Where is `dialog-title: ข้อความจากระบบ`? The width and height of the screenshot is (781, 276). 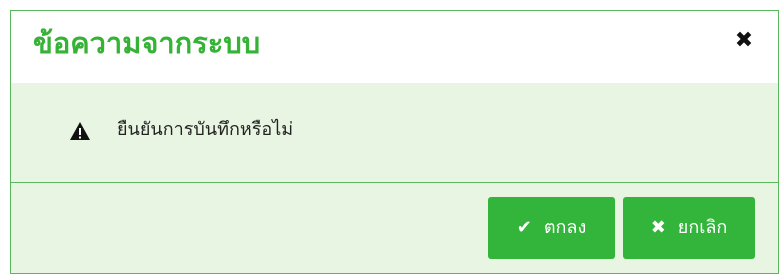
dialog-title: ข้อความจากระบบ is located at coordinates (147, 43).